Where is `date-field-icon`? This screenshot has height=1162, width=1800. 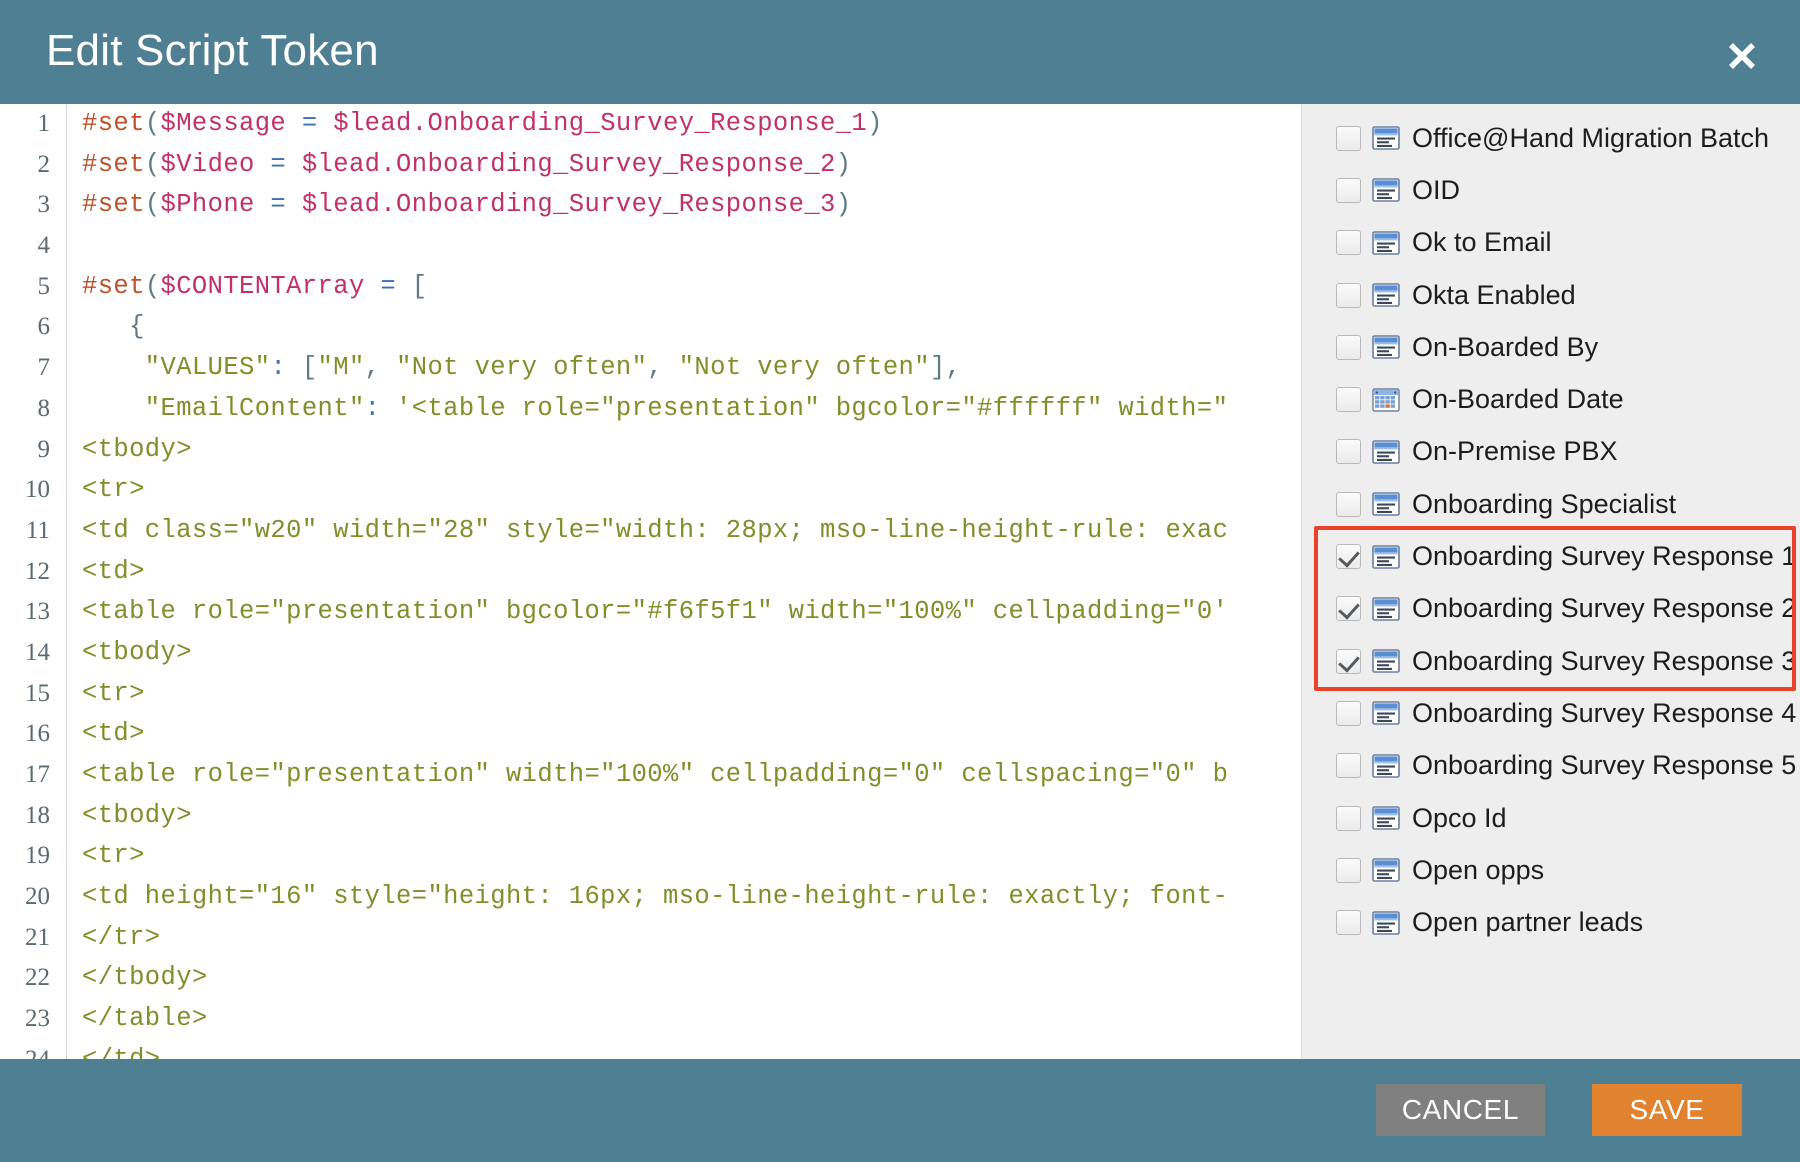 date-field-icon is located at coordinates (1392, 399).